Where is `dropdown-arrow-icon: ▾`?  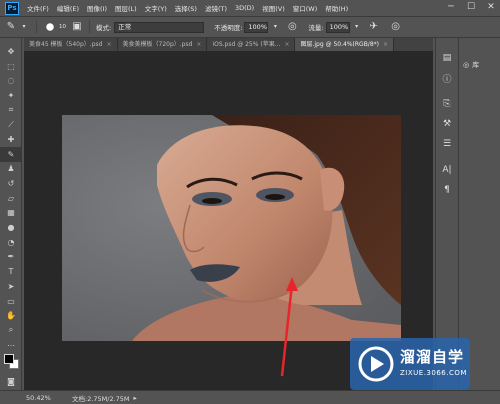
dropdown-arrow-icon: ▾ is located at coordinates (24, 27).